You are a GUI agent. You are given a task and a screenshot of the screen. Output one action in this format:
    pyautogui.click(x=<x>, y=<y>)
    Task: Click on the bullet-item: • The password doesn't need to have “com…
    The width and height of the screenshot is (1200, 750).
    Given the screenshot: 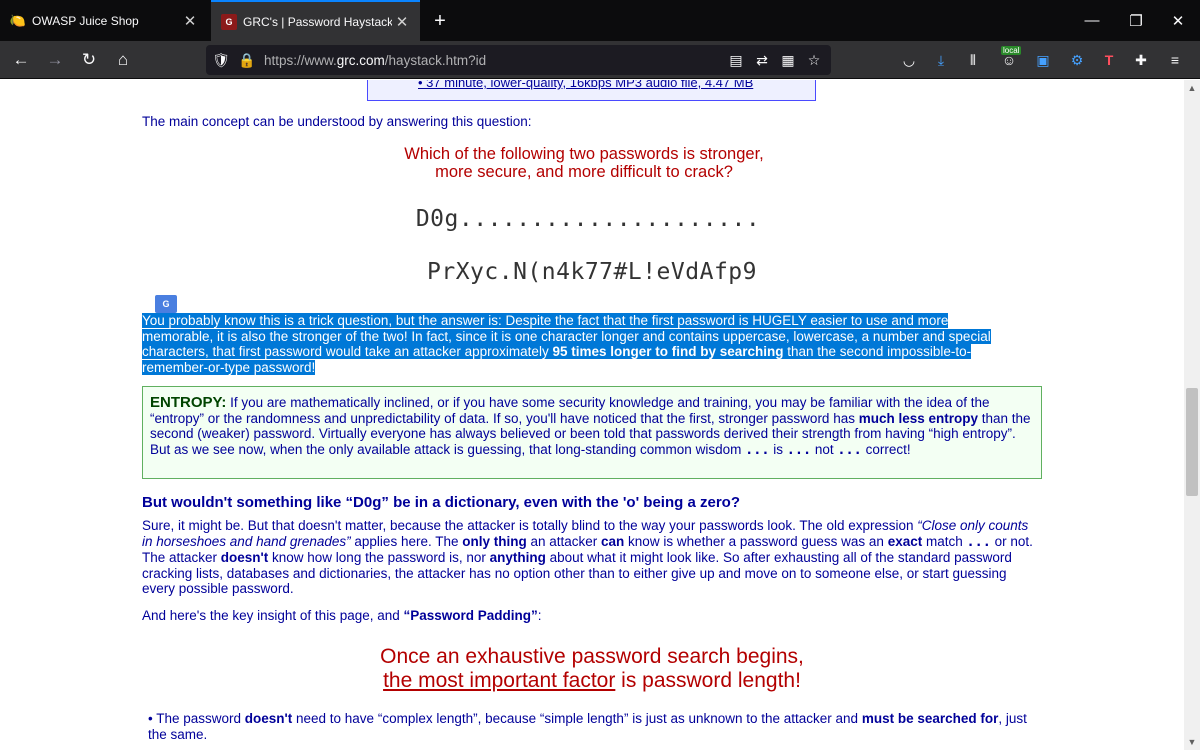 What is the action you would take?
    pyautogui.click(x=587, y=726)
    